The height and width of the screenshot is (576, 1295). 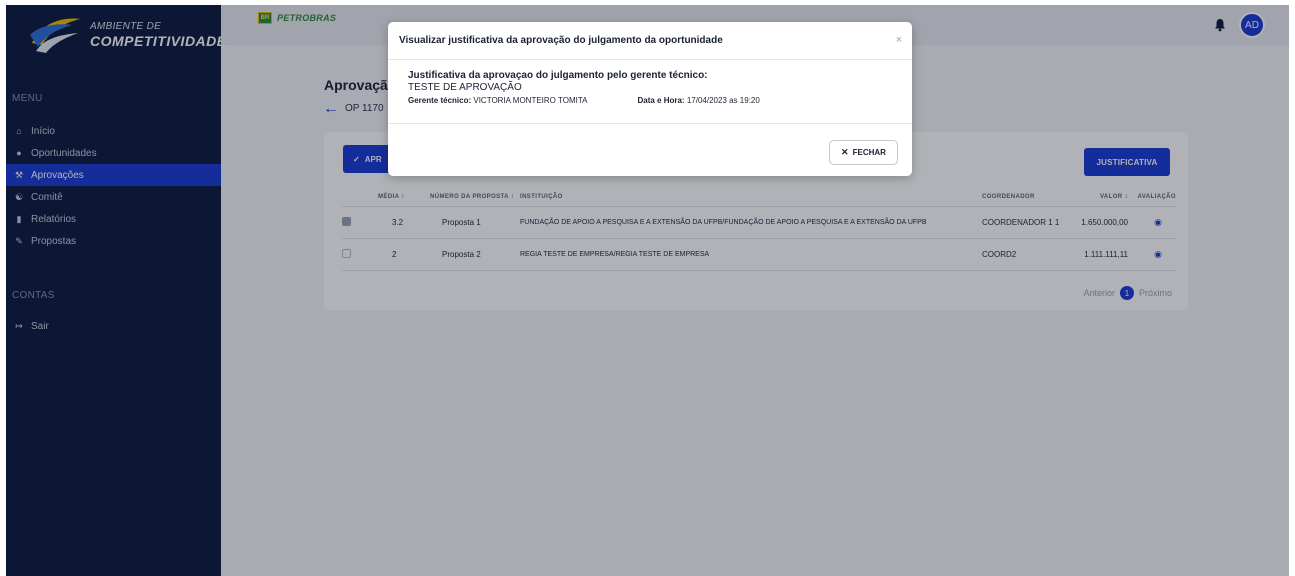 I want to click on close-button: ✕ FECHAR, so click(x=863, y=152).